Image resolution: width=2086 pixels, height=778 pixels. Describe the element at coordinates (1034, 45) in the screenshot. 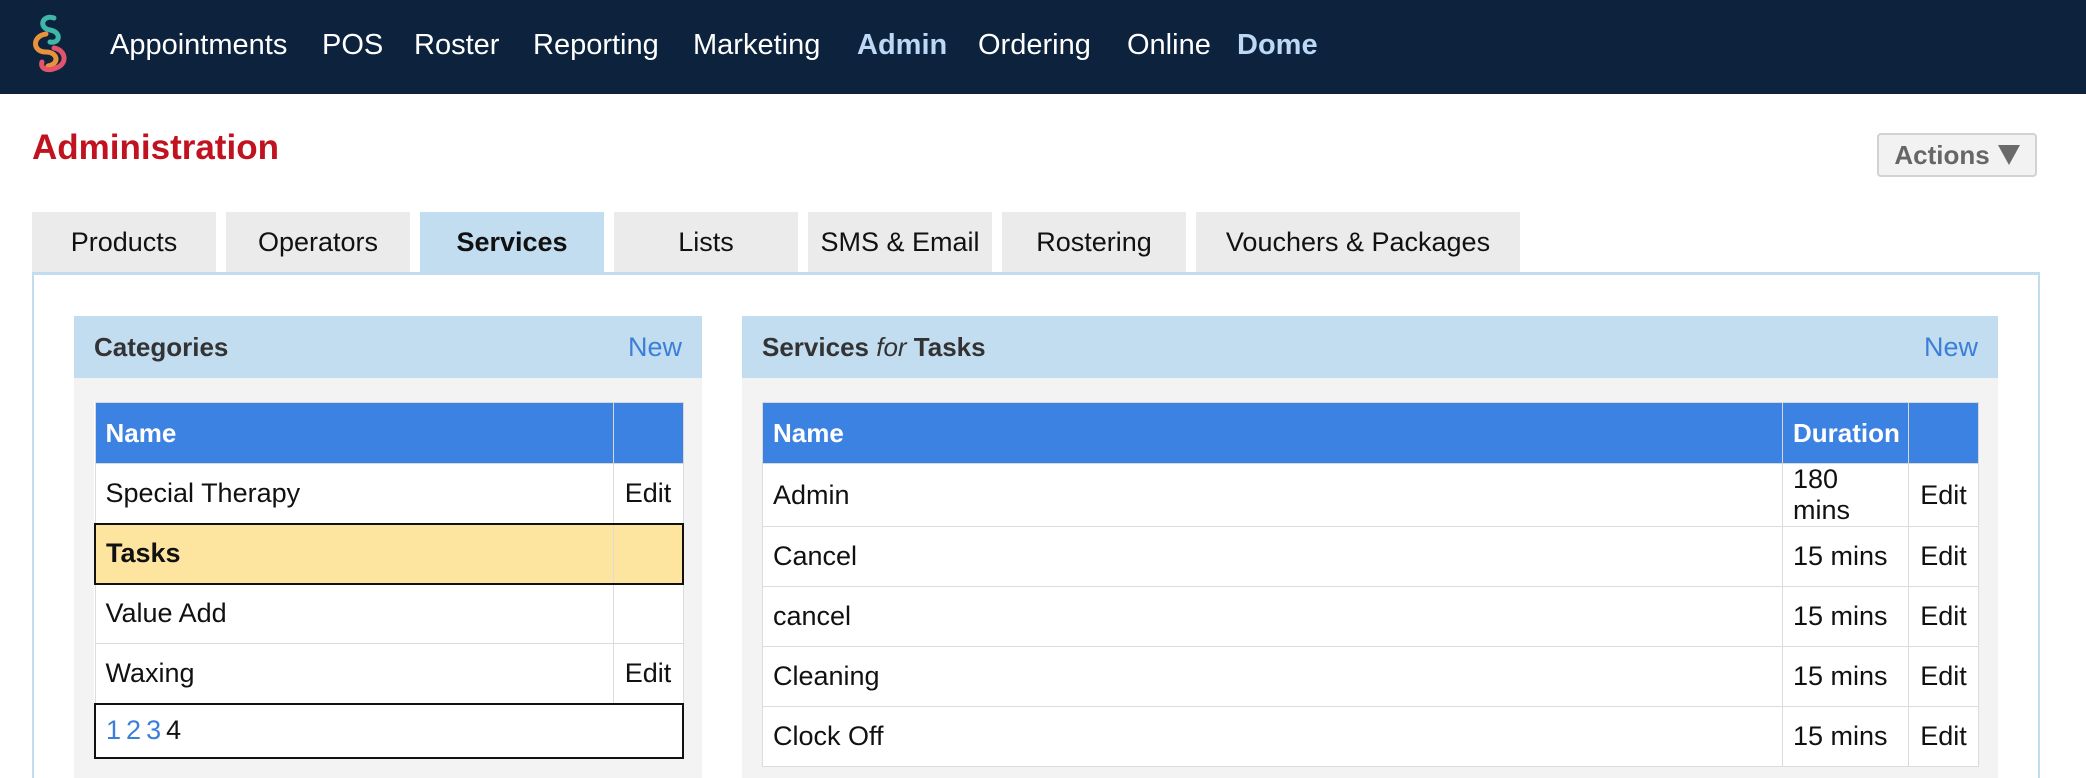

I see `nav-ordering: Ordering` at that location.